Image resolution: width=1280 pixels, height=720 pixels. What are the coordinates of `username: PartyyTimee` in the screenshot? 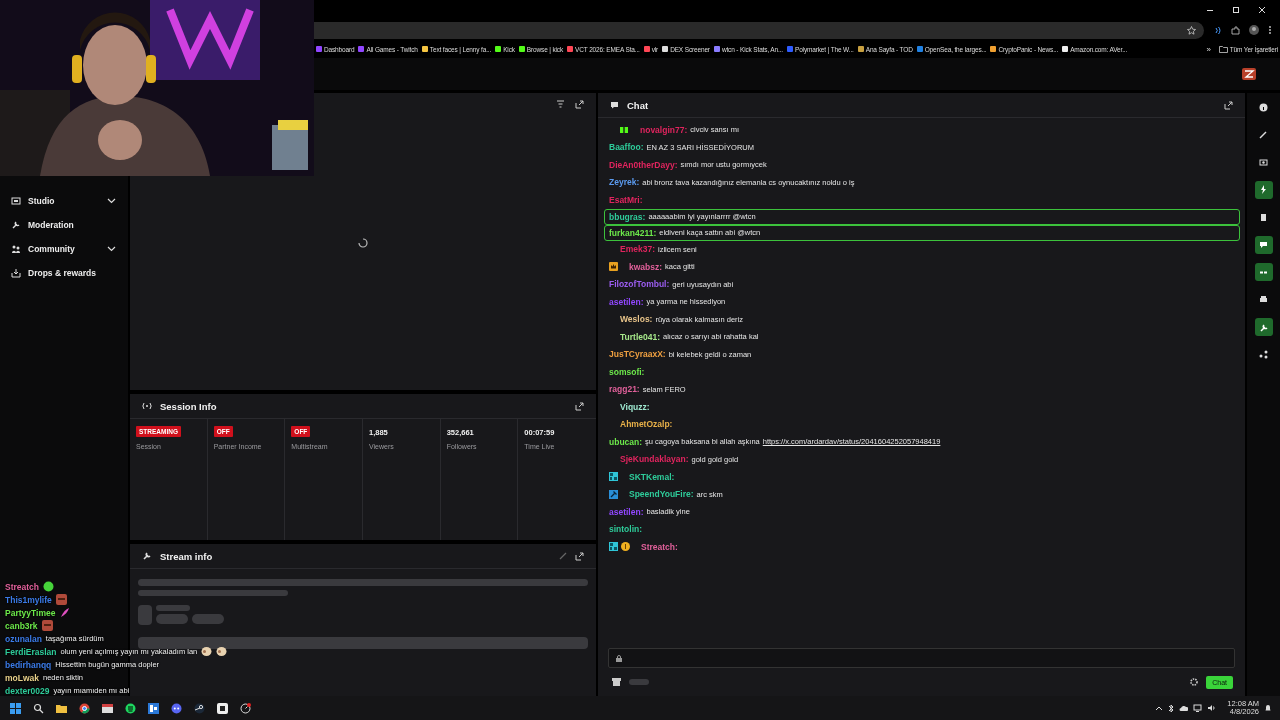 It's located at (30, 612).